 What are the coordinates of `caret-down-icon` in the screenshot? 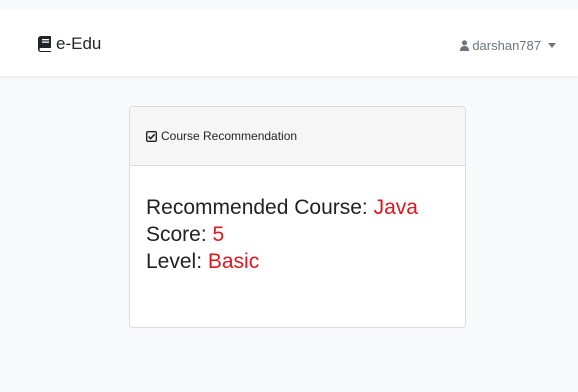 It's located at (552, 45).